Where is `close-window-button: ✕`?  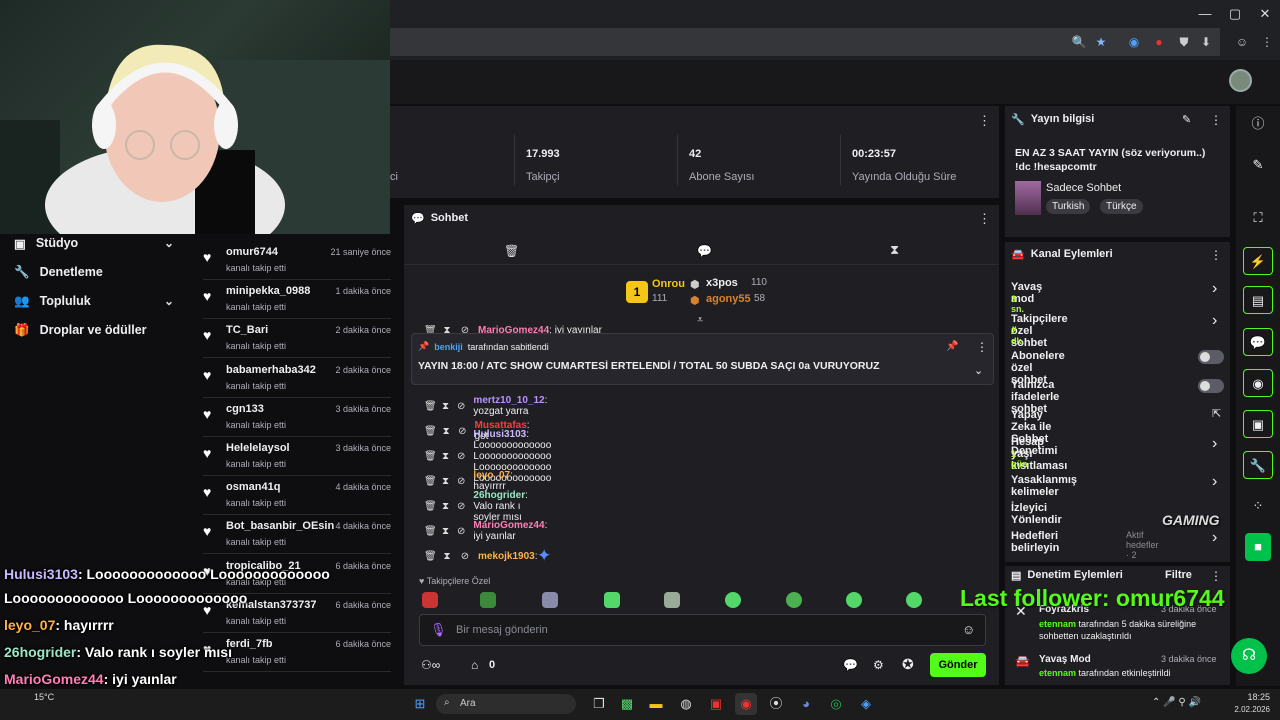
close-window-button: ✕ is located at coordinates (1265, 14).